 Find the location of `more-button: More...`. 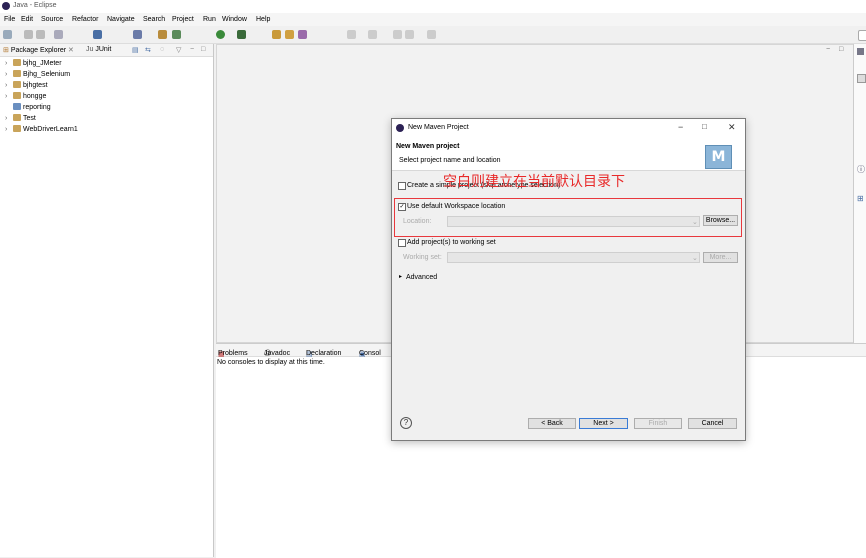

more-button: More... is located at coordinates (720, 257).